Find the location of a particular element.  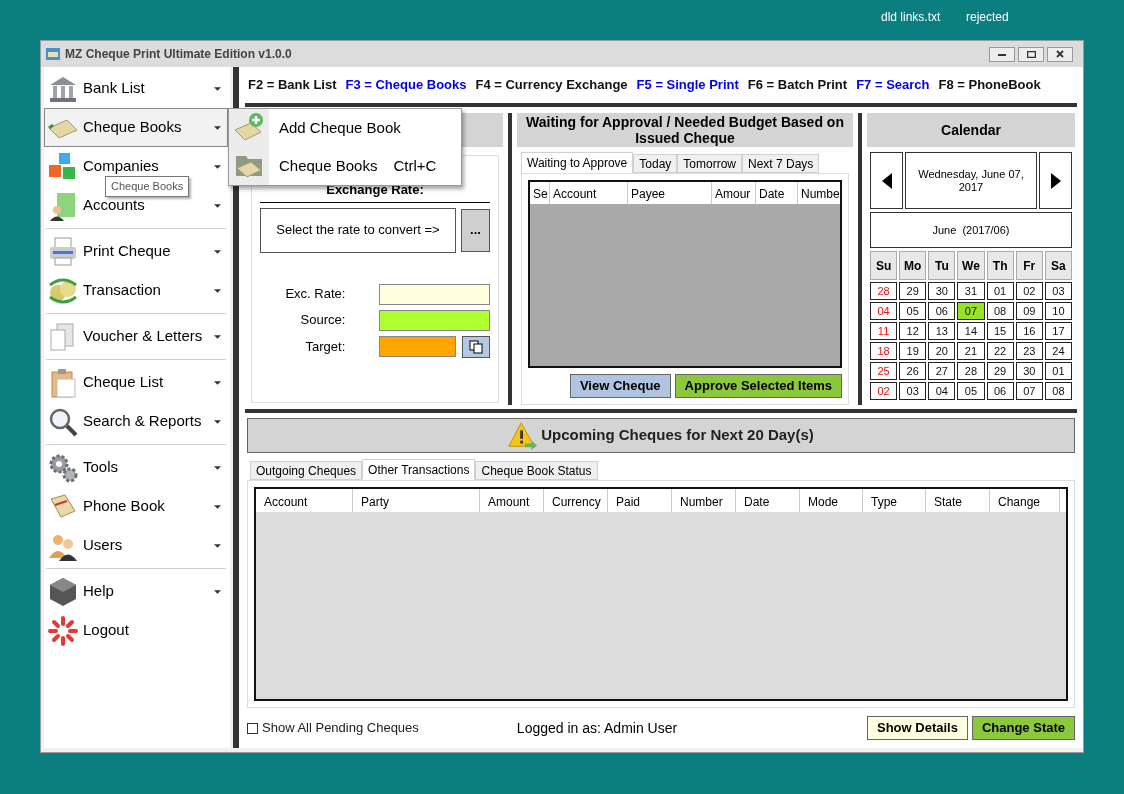

month-label: June (2017/06) is located at coordinates (971, 230).